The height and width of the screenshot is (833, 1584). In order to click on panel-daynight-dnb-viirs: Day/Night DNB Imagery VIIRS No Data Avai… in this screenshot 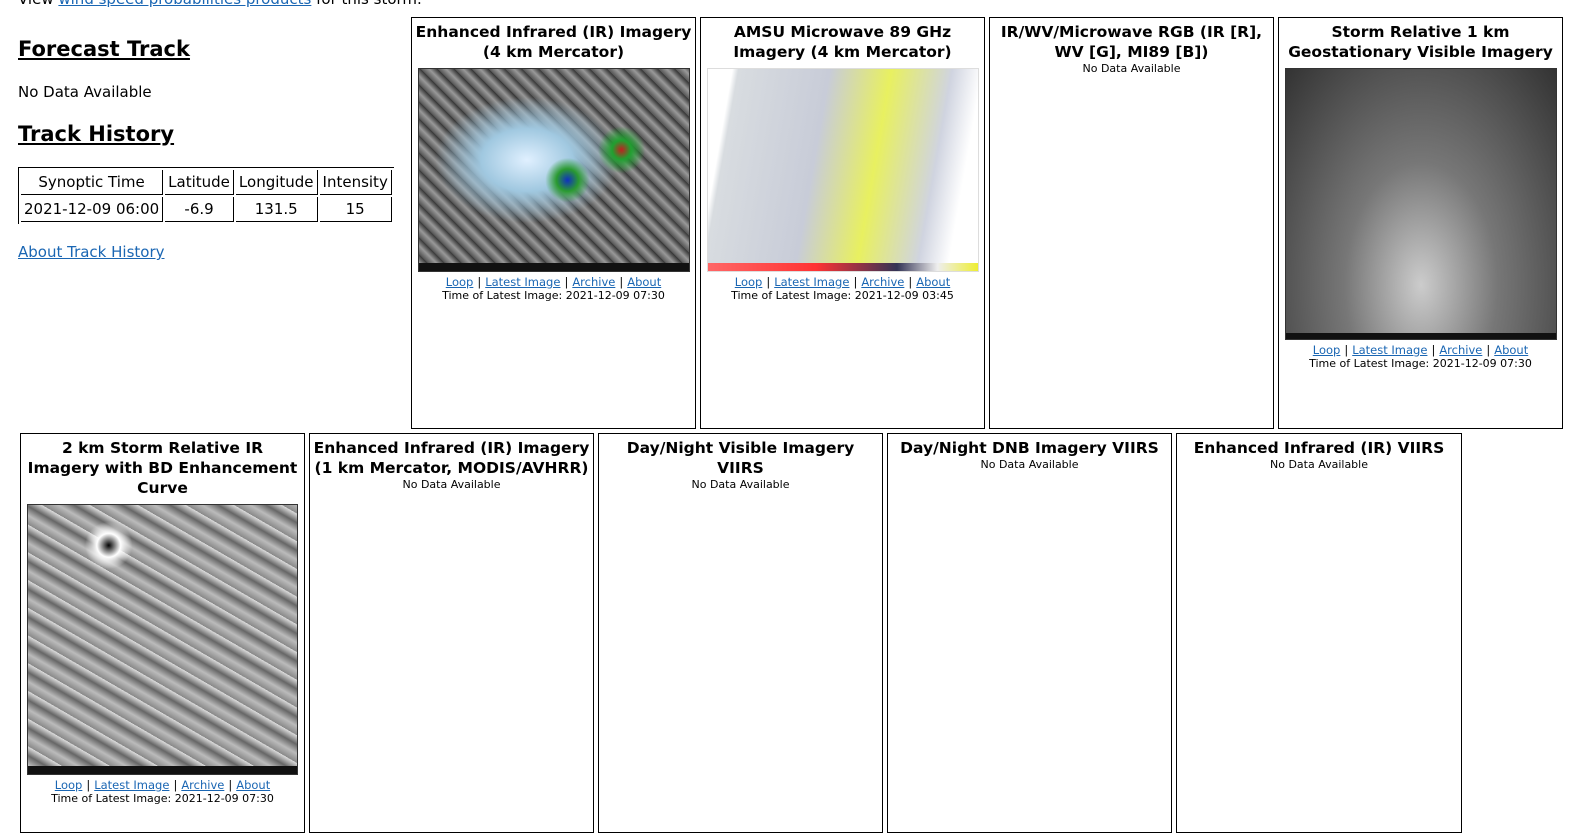, I will do `click(1029, 633)`.